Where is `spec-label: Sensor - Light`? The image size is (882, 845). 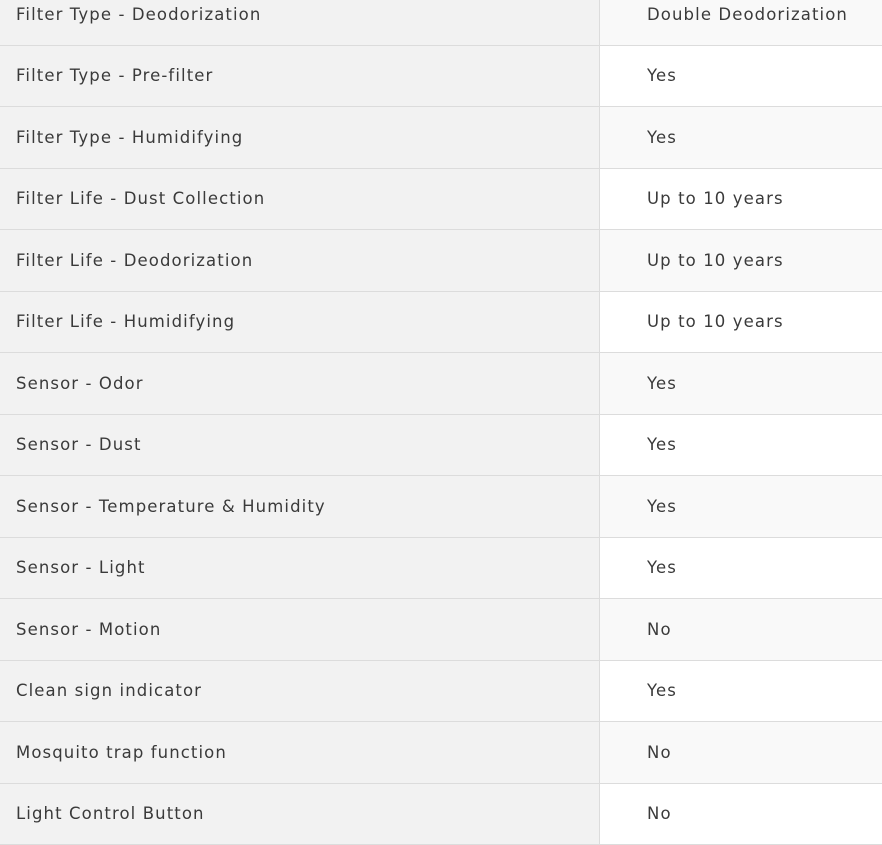 spec-label: Sensor - Light is located at coordinates (300, 568).